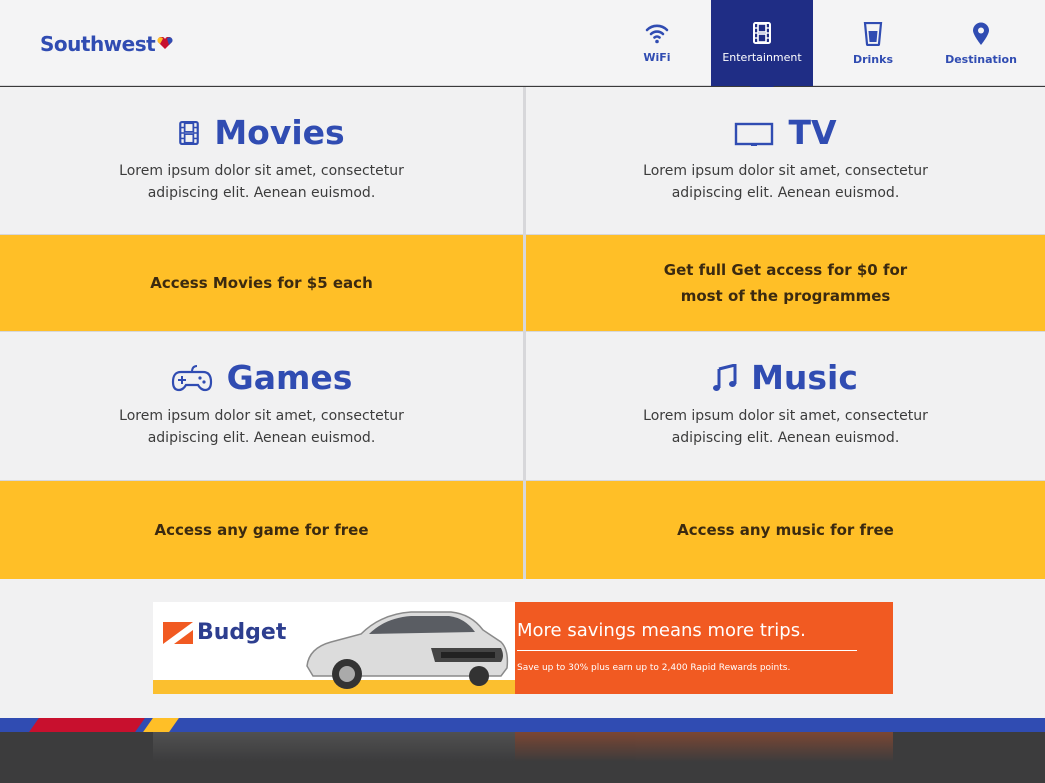  What do you see at coordinates (289, 377) in the screenshot?
I see `games-title: Games` at bounding box center [289, 377].